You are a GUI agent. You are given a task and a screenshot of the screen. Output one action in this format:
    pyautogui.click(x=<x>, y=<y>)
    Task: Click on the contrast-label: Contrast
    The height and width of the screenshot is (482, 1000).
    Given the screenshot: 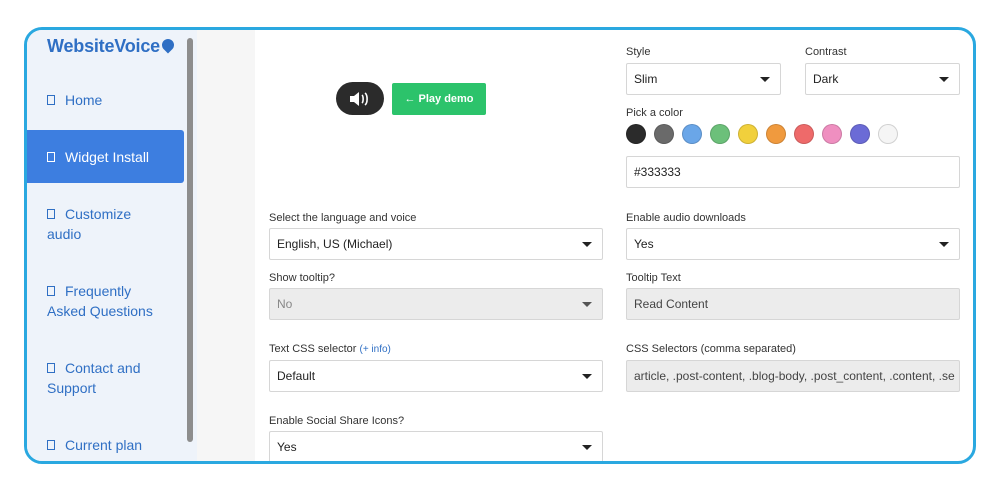 What is the action you would take?
    pyautogui.click(x=826, y=52)
    